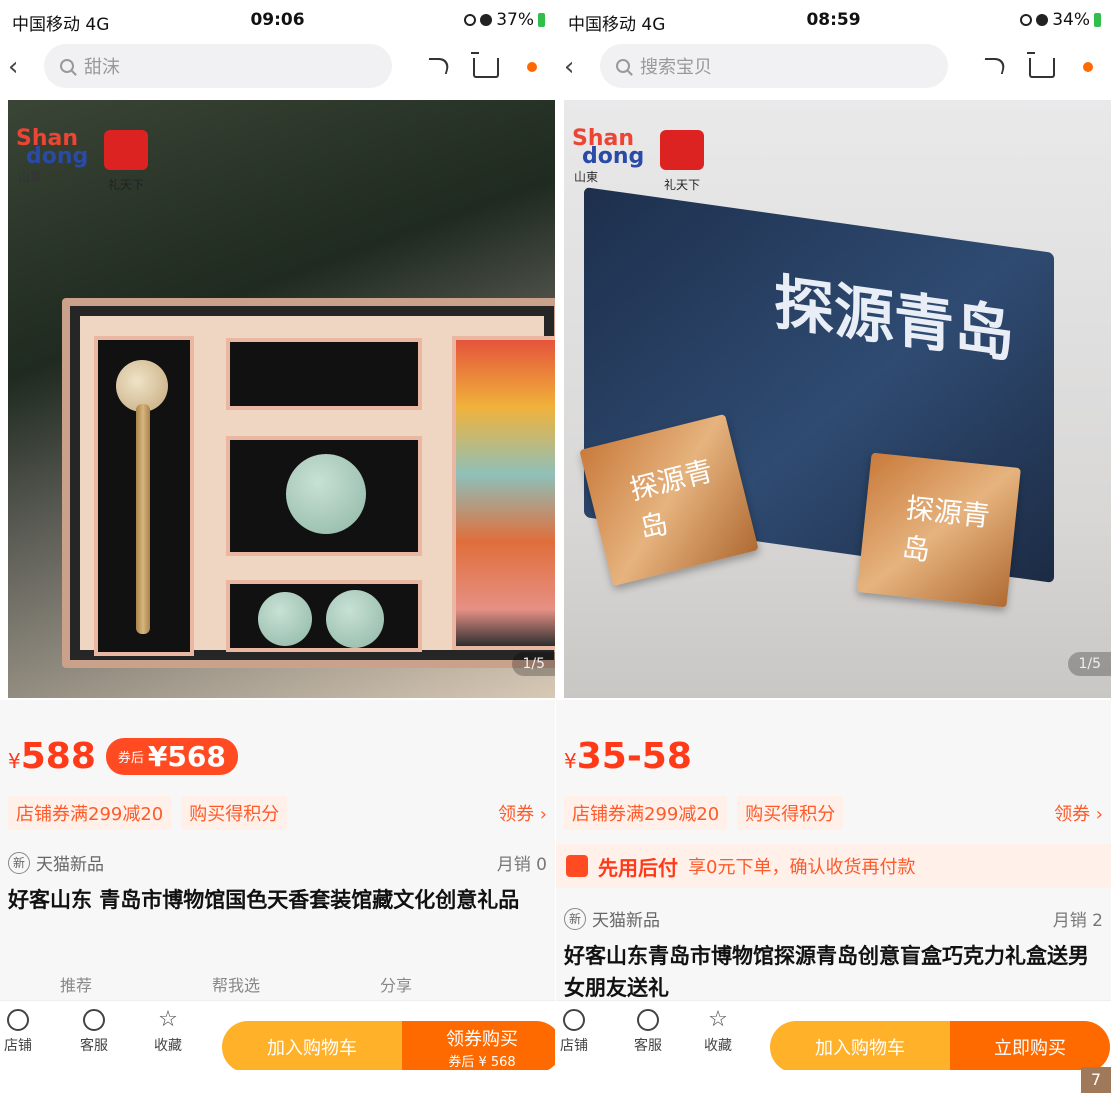  What do you see at coordinates (638, 867) in the screenshot?
I see `pay-later-title: 先用后付` at bounding box center [638, 867].